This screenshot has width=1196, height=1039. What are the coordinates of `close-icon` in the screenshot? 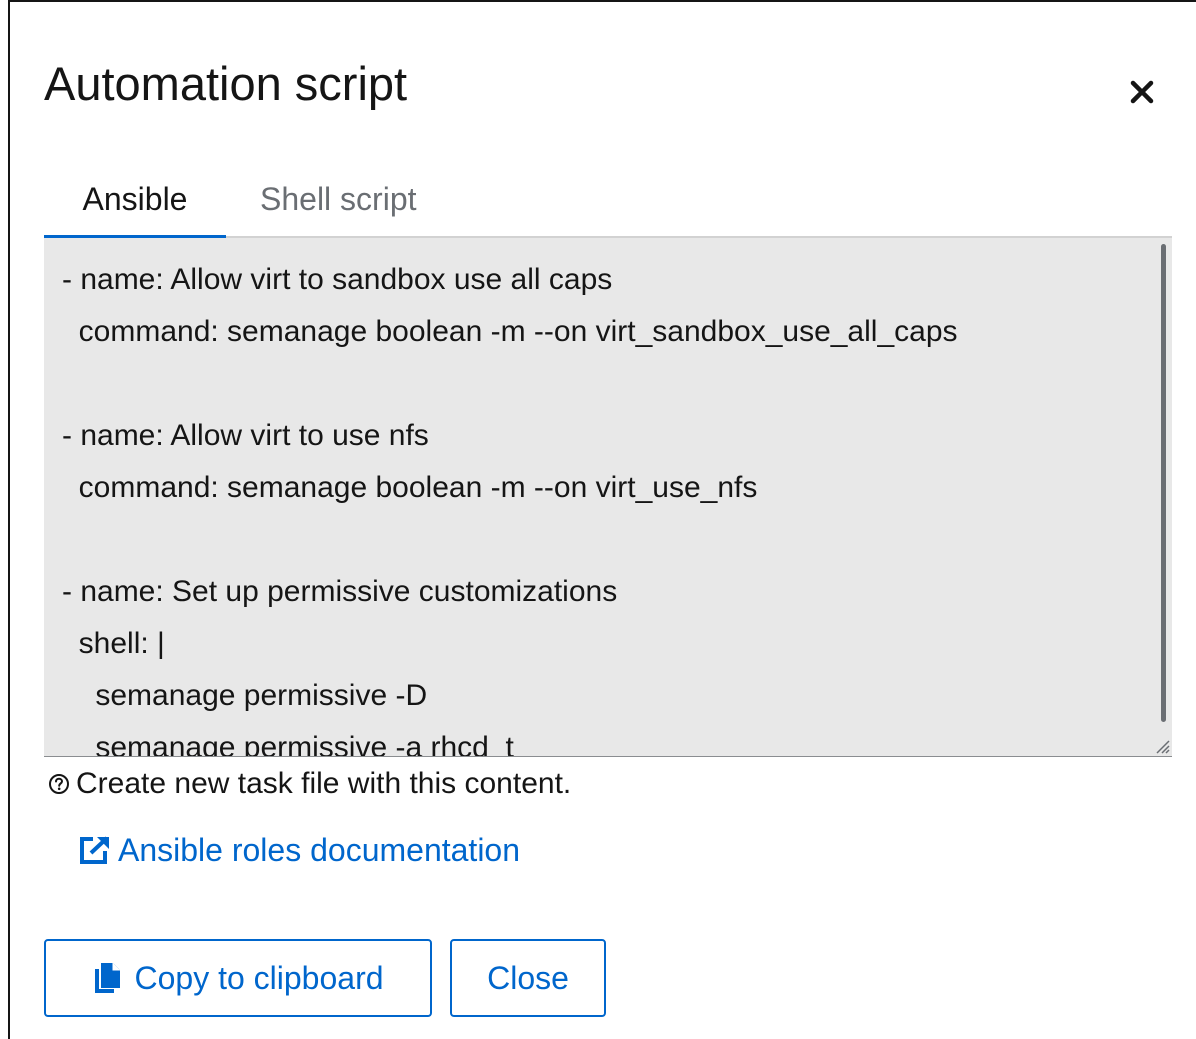 It's located at (1142, 92).